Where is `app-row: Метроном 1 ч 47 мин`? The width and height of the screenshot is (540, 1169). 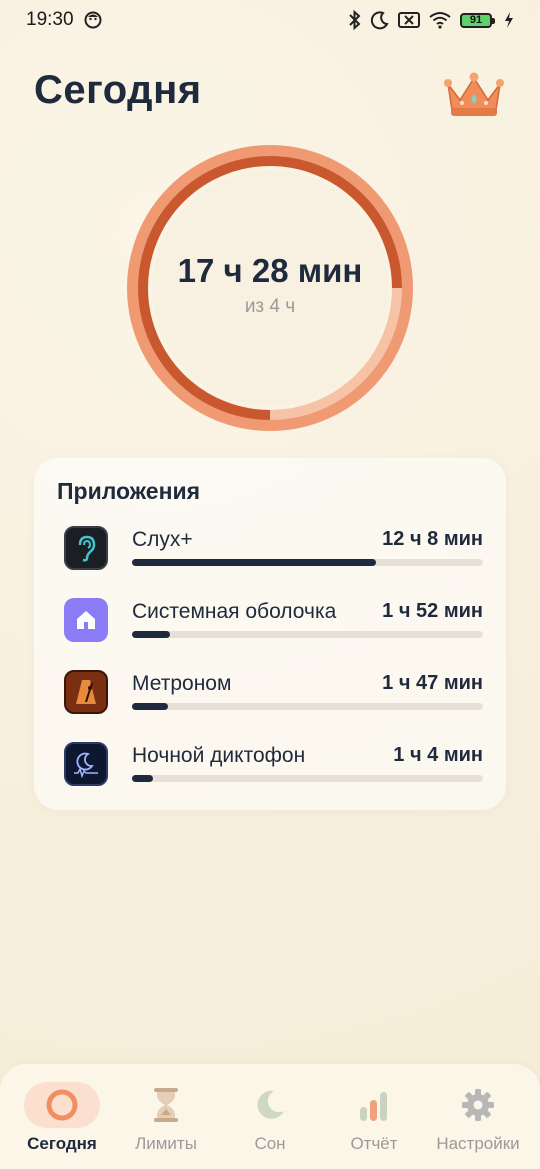 app-row: Метроном 1 ч 47 мин is located at coordinates (273, 700).